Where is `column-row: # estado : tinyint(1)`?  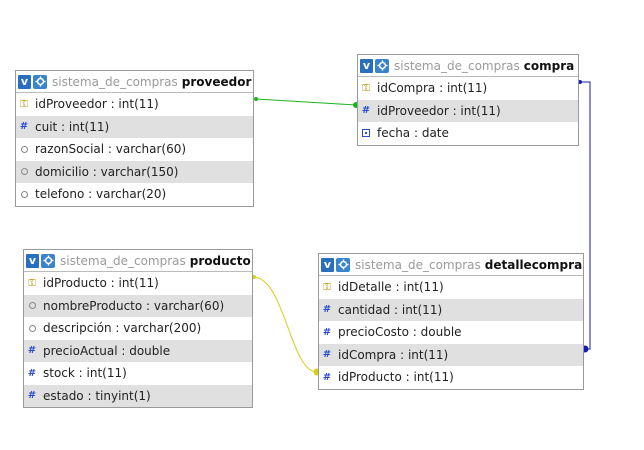
column-row: # estado : tinyint(1) is located at coordinates (138, 395).